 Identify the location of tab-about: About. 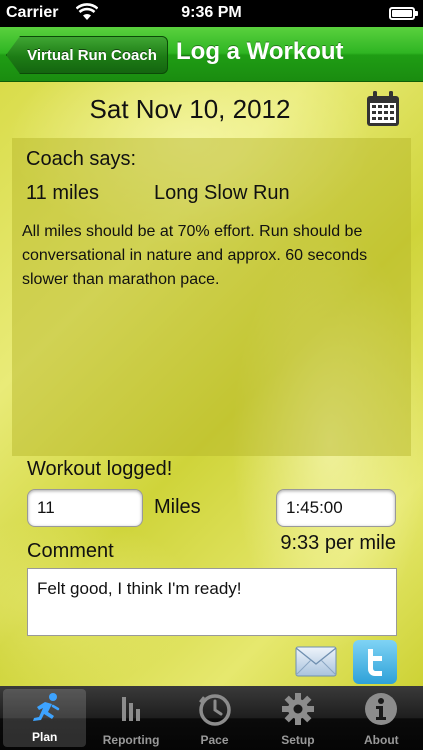
(381, 718).